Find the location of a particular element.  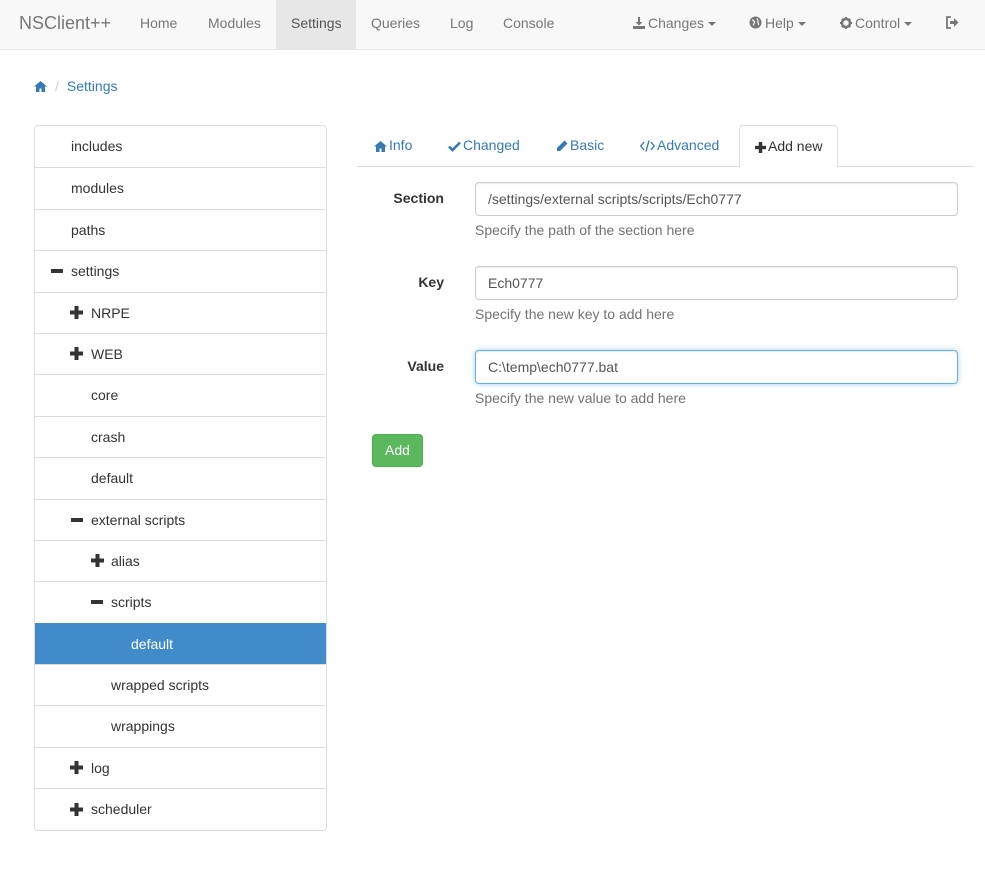

section-input is located at coordinates (716, 199).